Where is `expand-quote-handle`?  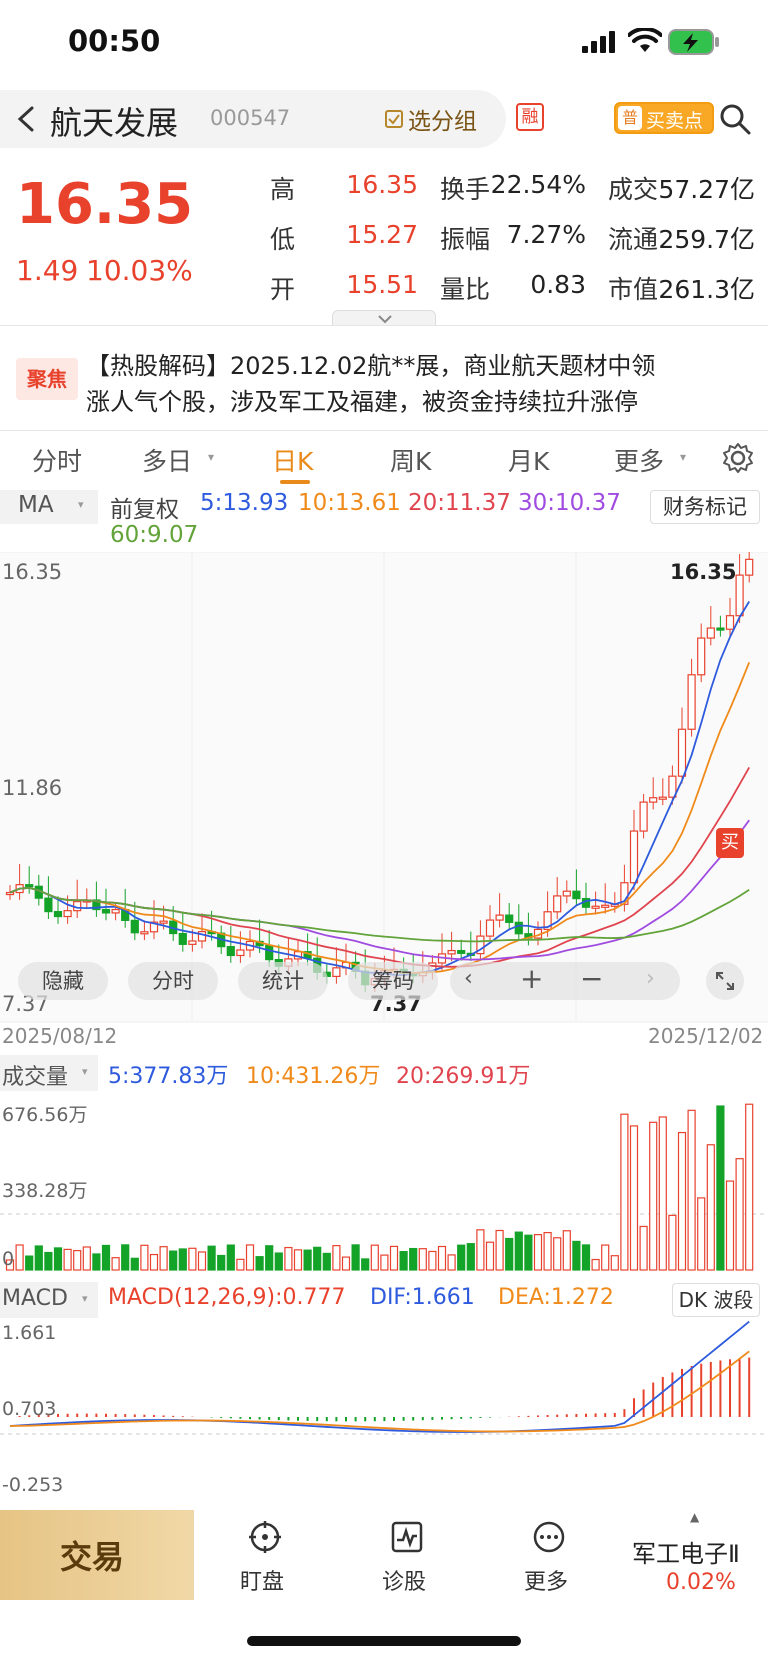
expand-quote-handle is located at coordinates (384, 318).